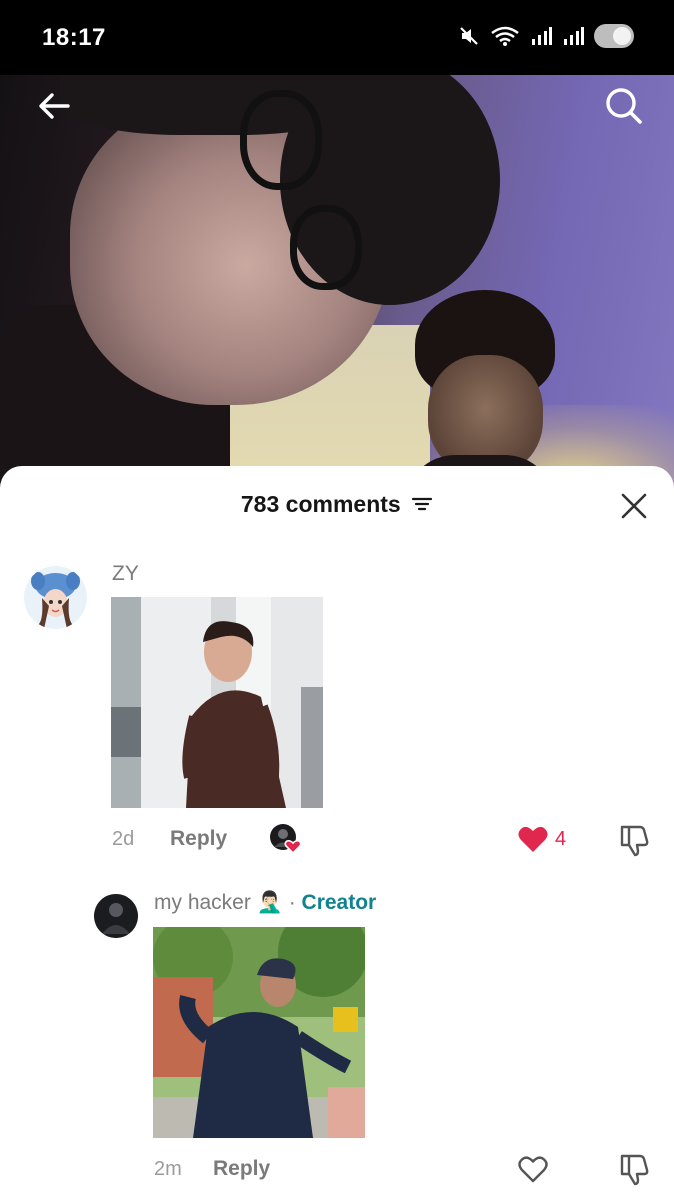 The width and height of the screenshot is (674, 1199). I want to click on comments-header: 783 comments, so click(337, 506).